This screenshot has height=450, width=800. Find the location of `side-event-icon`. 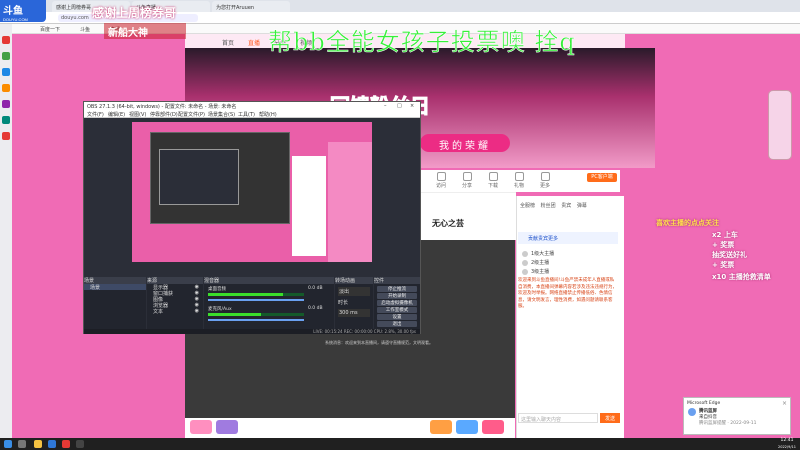

side-event-icon is located at coordinates (780, 125).